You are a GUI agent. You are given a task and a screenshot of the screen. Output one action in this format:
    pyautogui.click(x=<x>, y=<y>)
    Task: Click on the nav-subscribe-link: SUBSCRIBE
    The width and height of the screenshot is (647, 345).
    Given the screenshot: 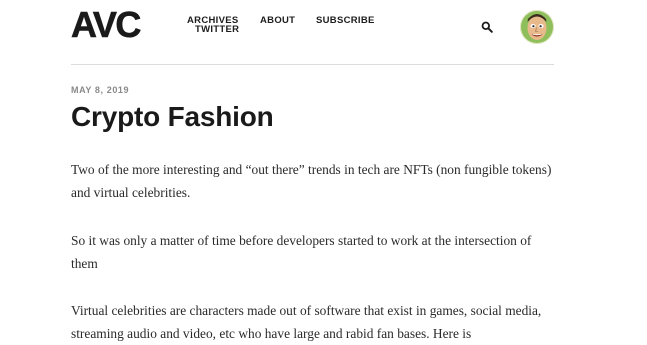 What is the action you would take?
    pyautogui.click(x=345, y=21)
    